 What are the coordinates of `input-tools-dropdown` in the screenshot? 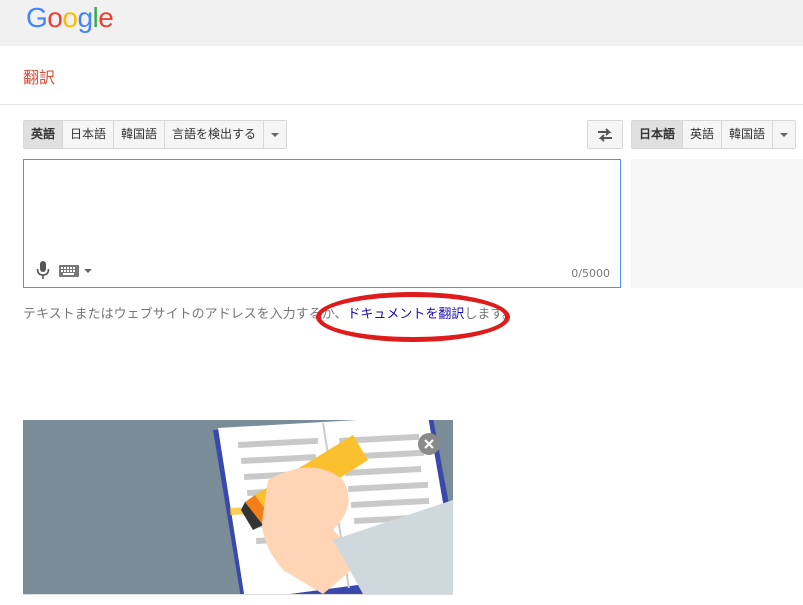 It's located at (88, 271).